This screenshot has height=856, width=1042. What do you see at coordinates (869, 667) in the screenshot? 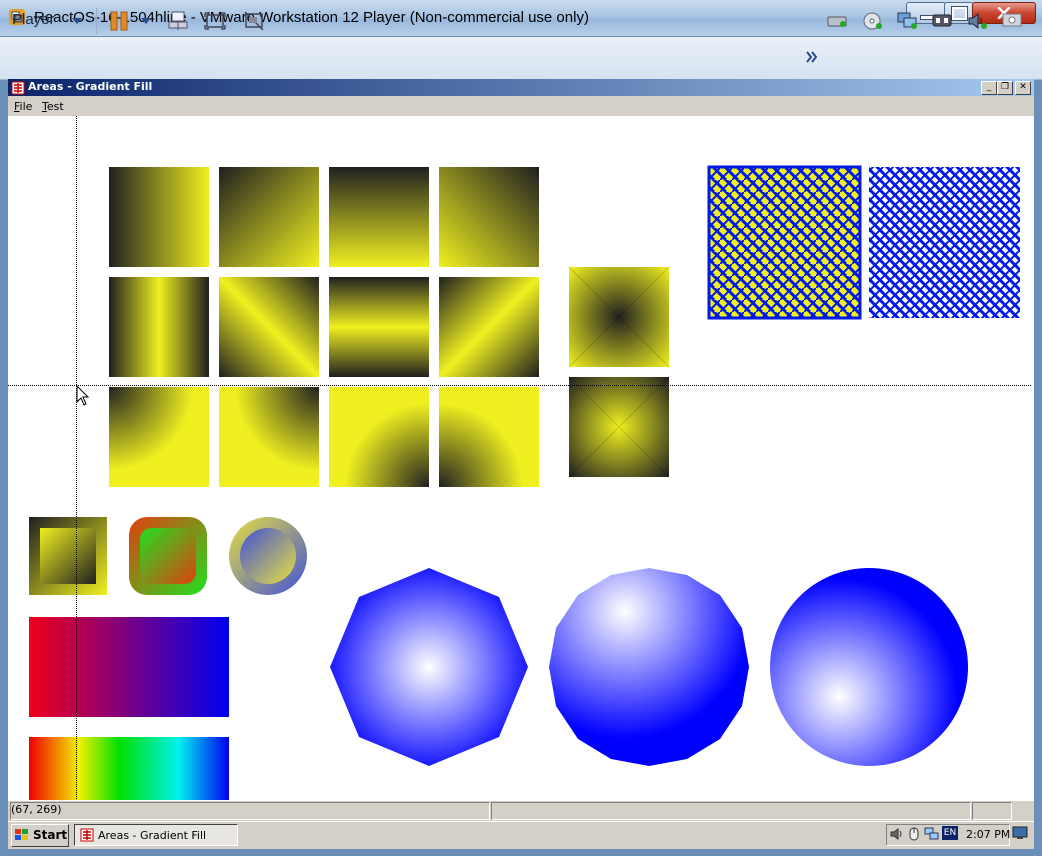
I see `circle-orb` at bounding box center [869, 667].